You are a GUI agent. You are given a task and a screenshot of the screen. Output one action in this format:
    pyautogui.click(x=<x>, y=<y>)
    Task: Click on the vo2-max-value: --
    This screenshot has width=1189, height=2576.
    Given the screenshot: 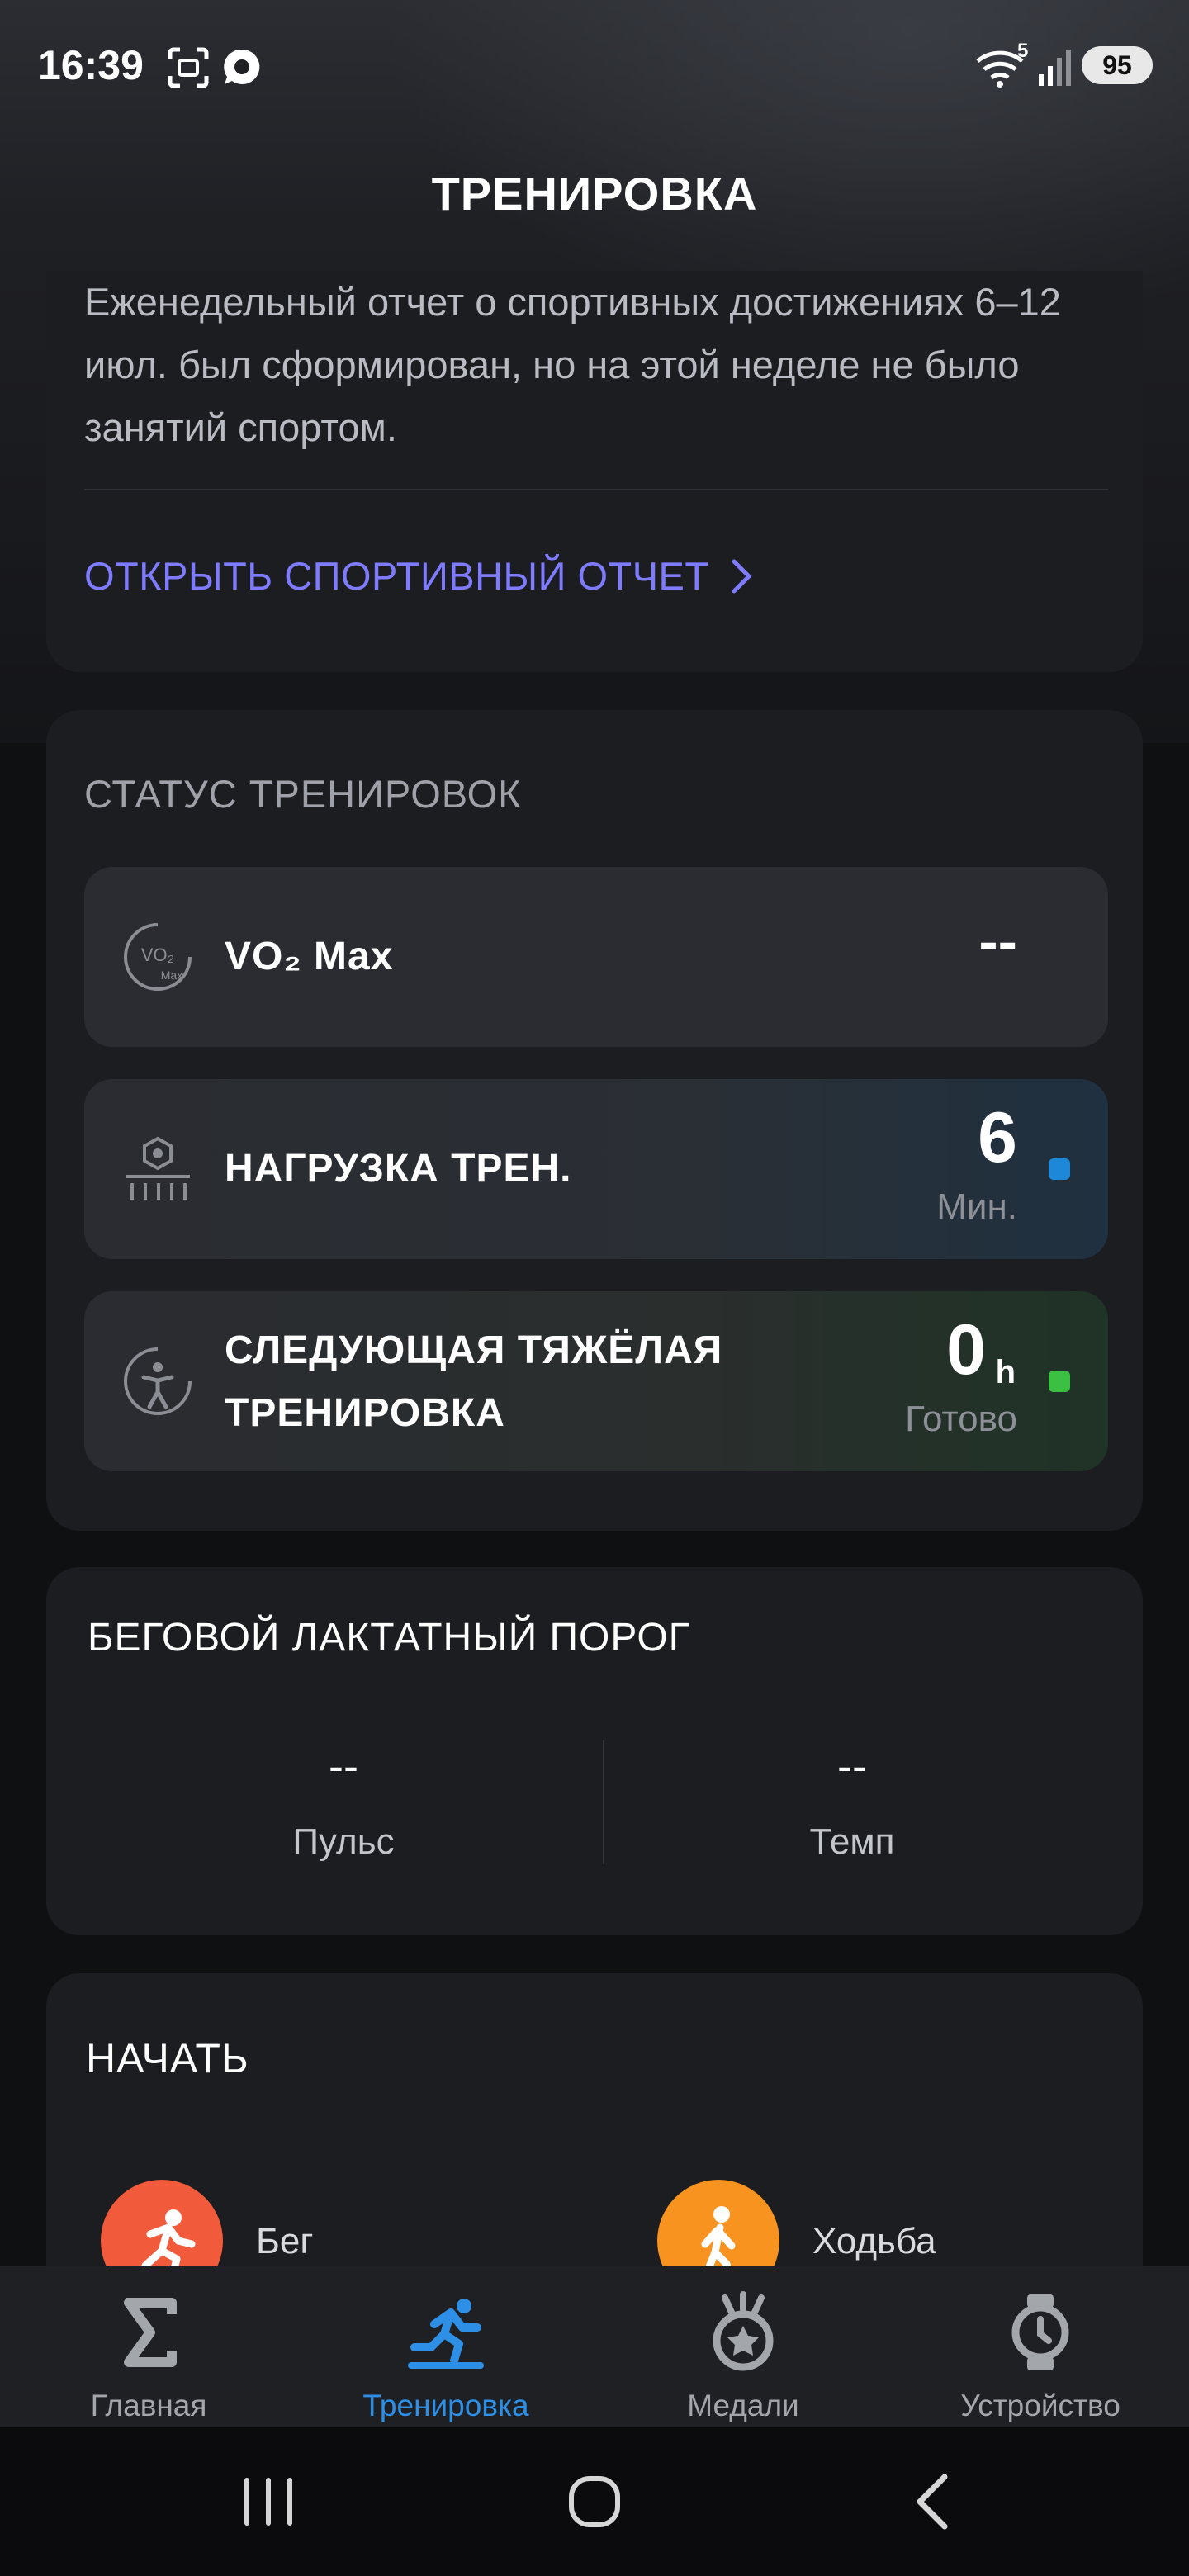 What is the action you would take?
    pyautogui.click(x=997, y=941)
    